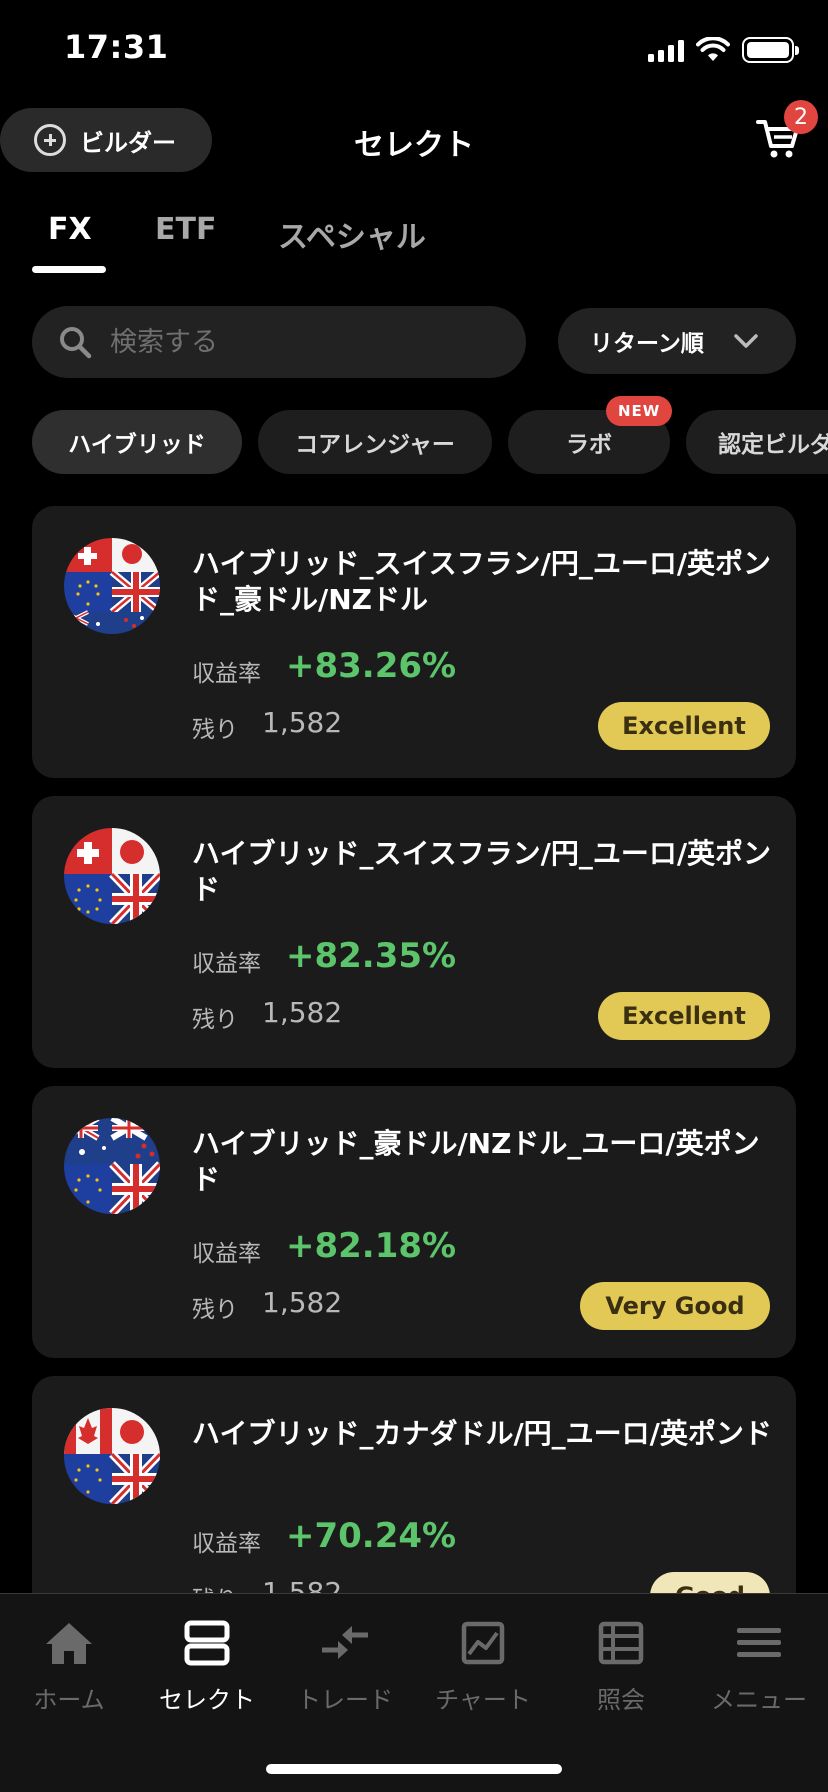  What do you see at coordinates (345, 1642) in the screenshot?
I see `trade-icon` at bounding box center [345, 1642].